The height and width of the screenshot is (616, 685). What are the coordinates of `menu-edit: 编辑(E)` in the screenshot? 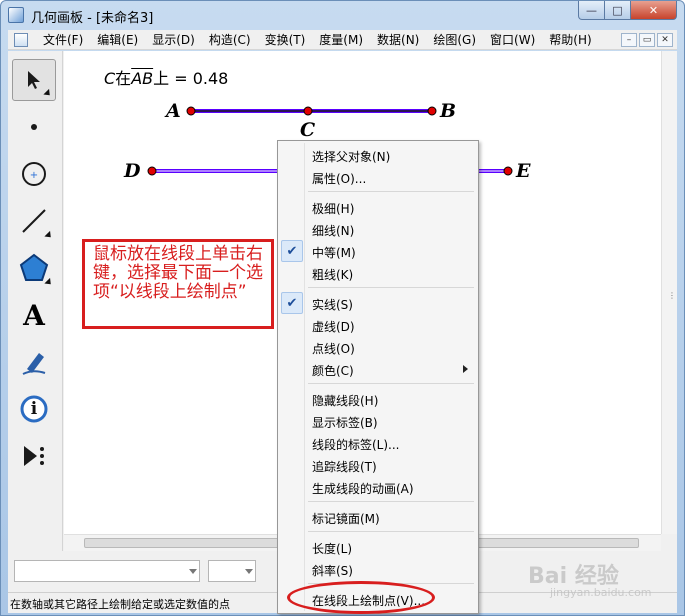 It's located at (117, 39).